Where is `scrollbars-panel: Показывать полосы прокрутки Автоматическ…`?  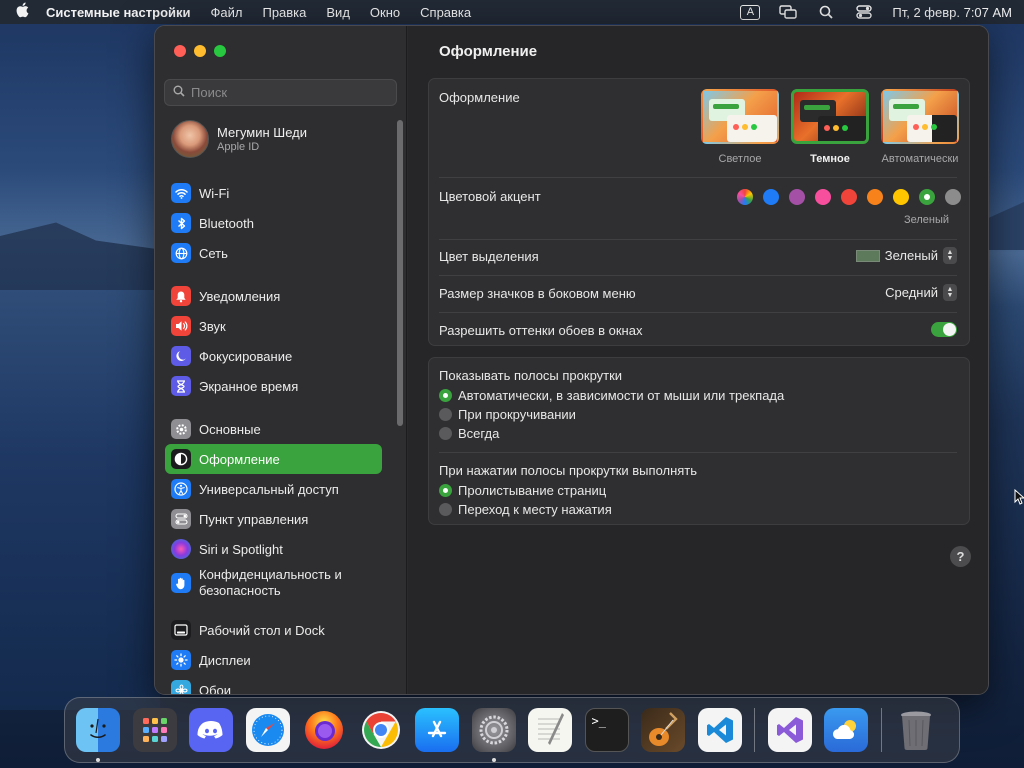
scrollbars-panel: Показывать полосы прокрутки Автоматическ… is located at coordinates (699, 441).